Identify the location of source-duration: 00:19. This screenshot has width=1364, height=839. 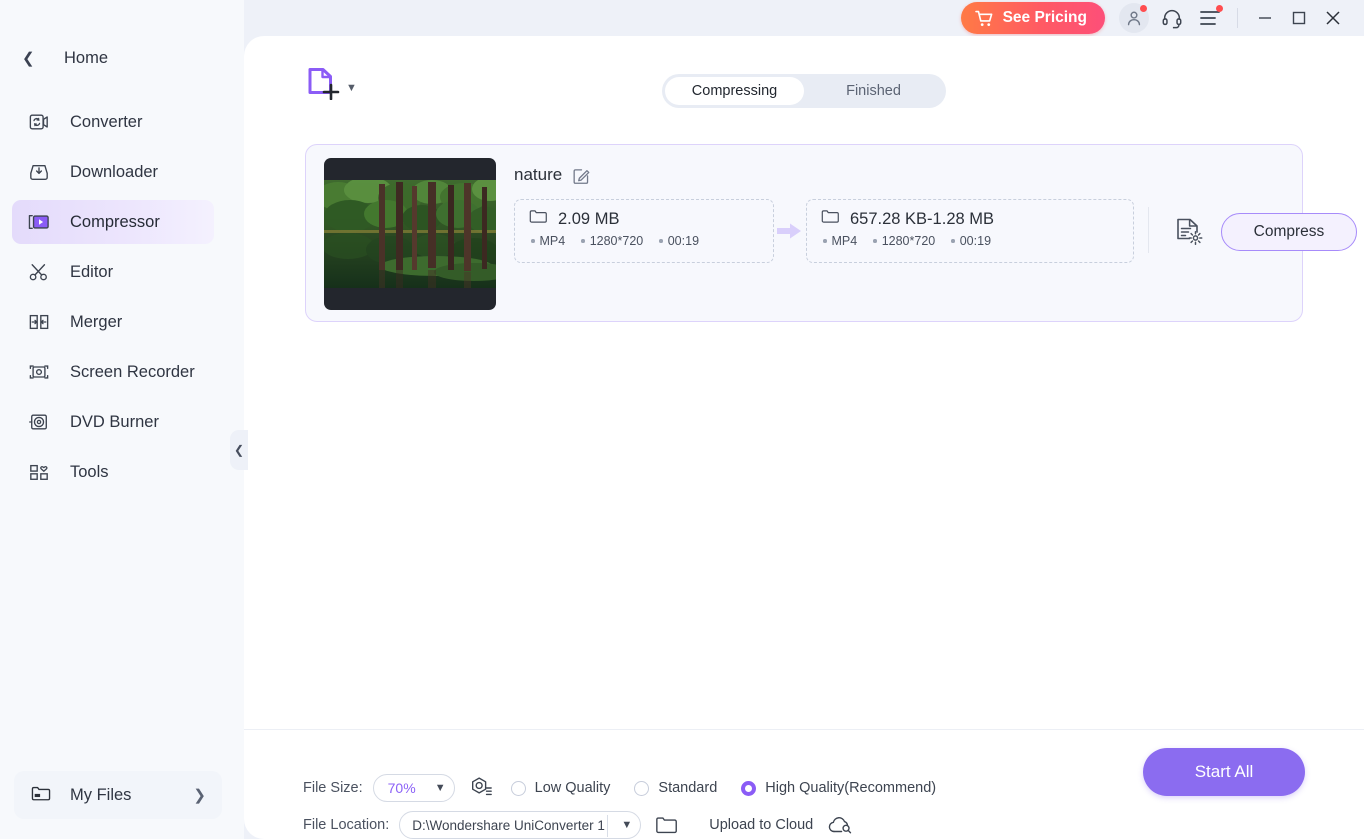
(679, 241).